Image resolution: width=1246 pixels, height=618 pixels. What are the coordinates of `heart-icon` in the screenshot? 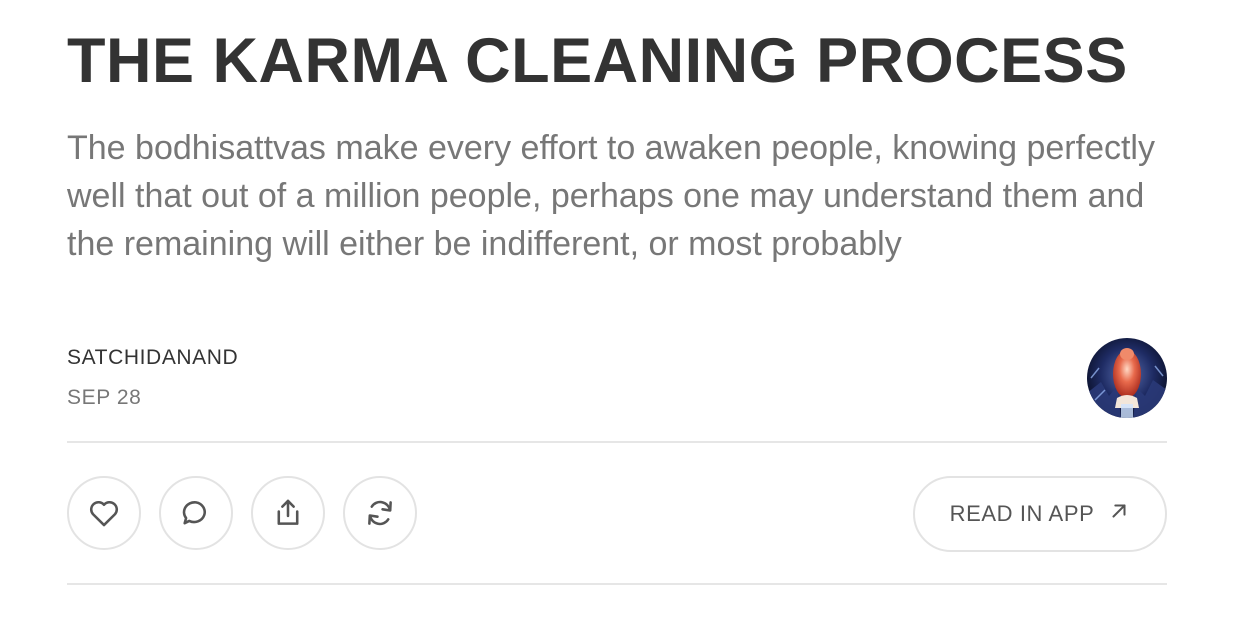 It's located at (104, 513).